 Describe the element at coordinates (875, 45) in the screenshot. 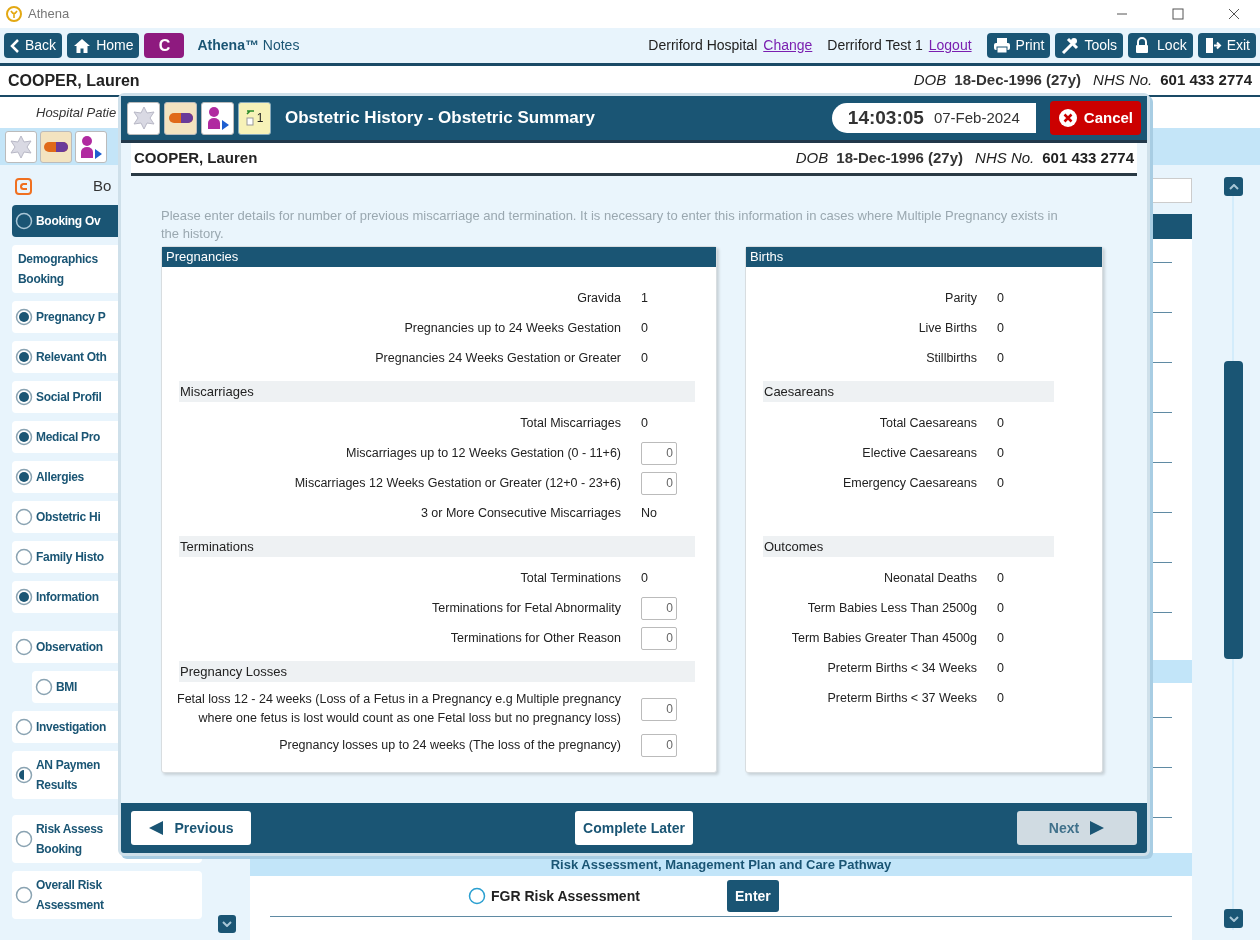

I see `user-name: Derriford Test 1` at that location.